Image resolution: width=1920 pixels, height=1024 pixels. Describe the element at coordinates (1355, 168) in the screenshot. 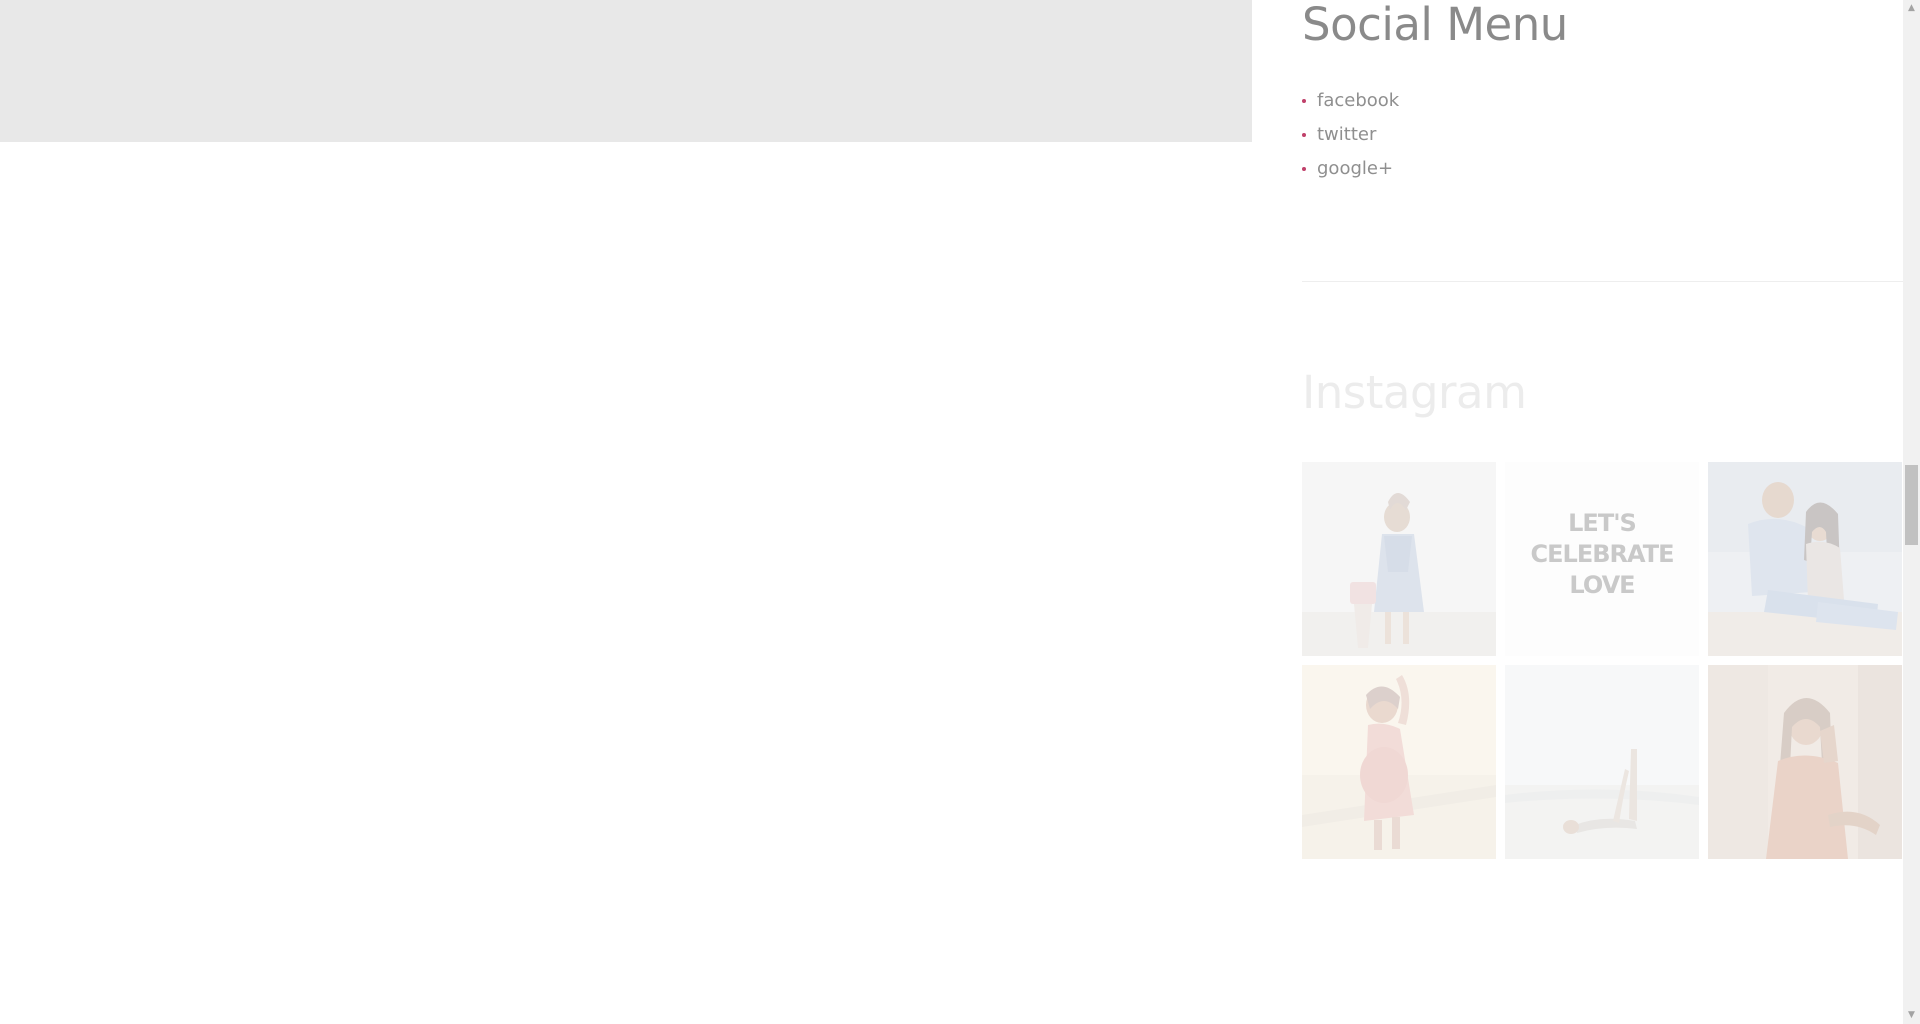

I see `google-plus-link: google+` at that location.